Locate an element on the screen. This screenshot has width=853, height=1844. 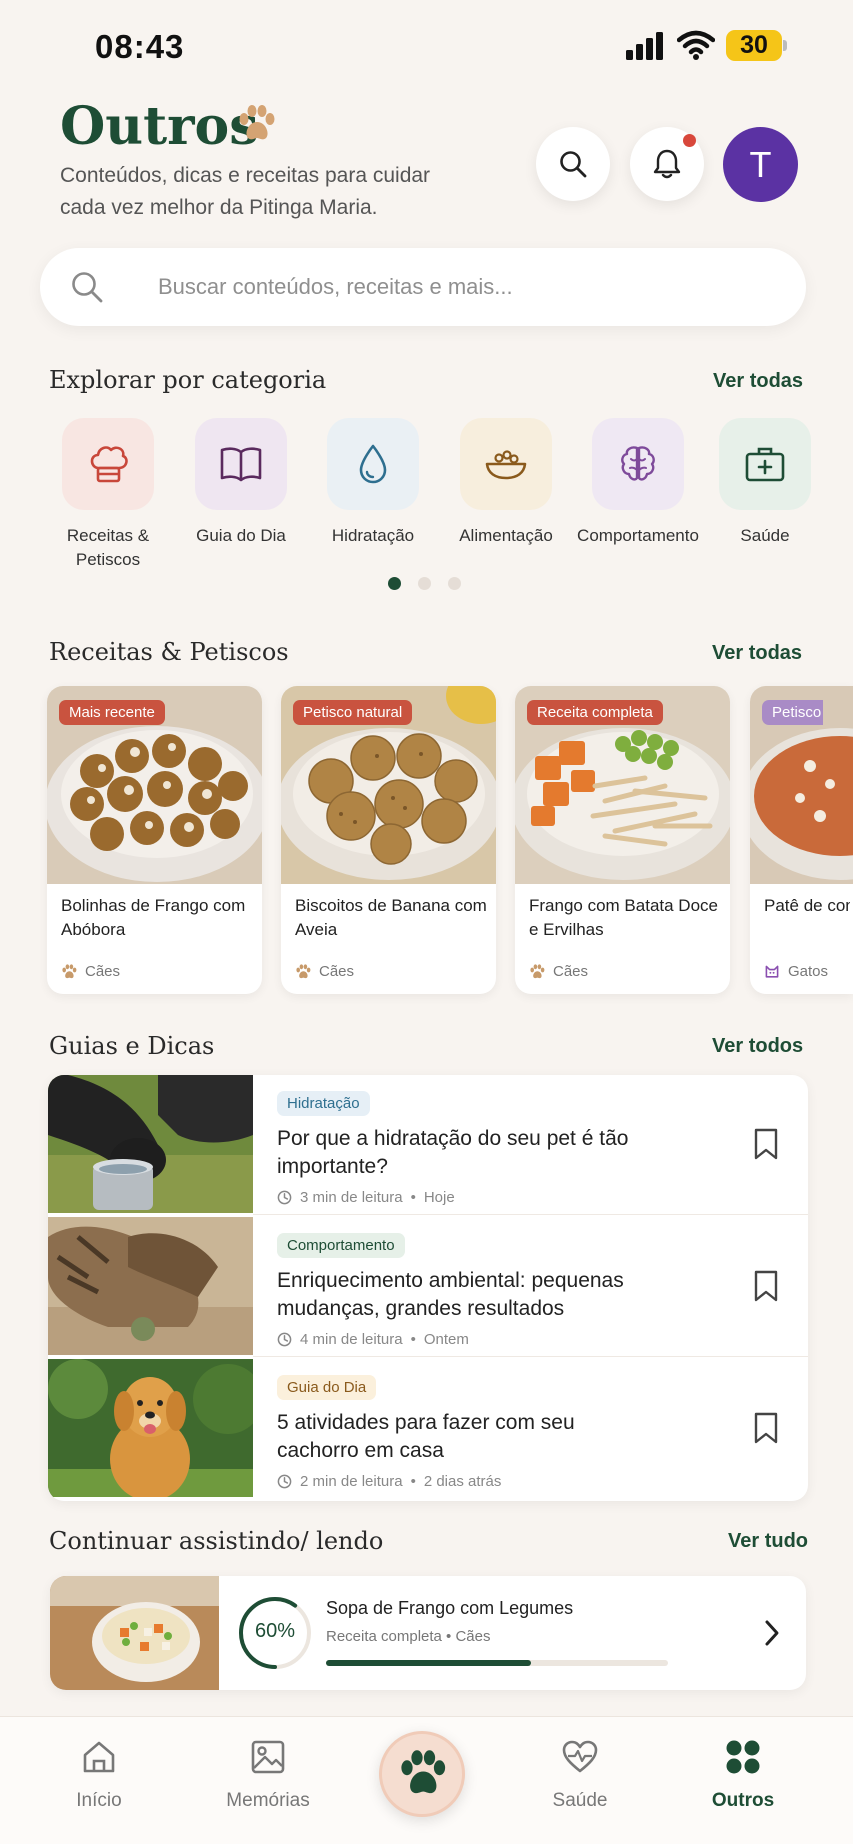
nav-label: Saúde is located at coordinates (580, 1800).